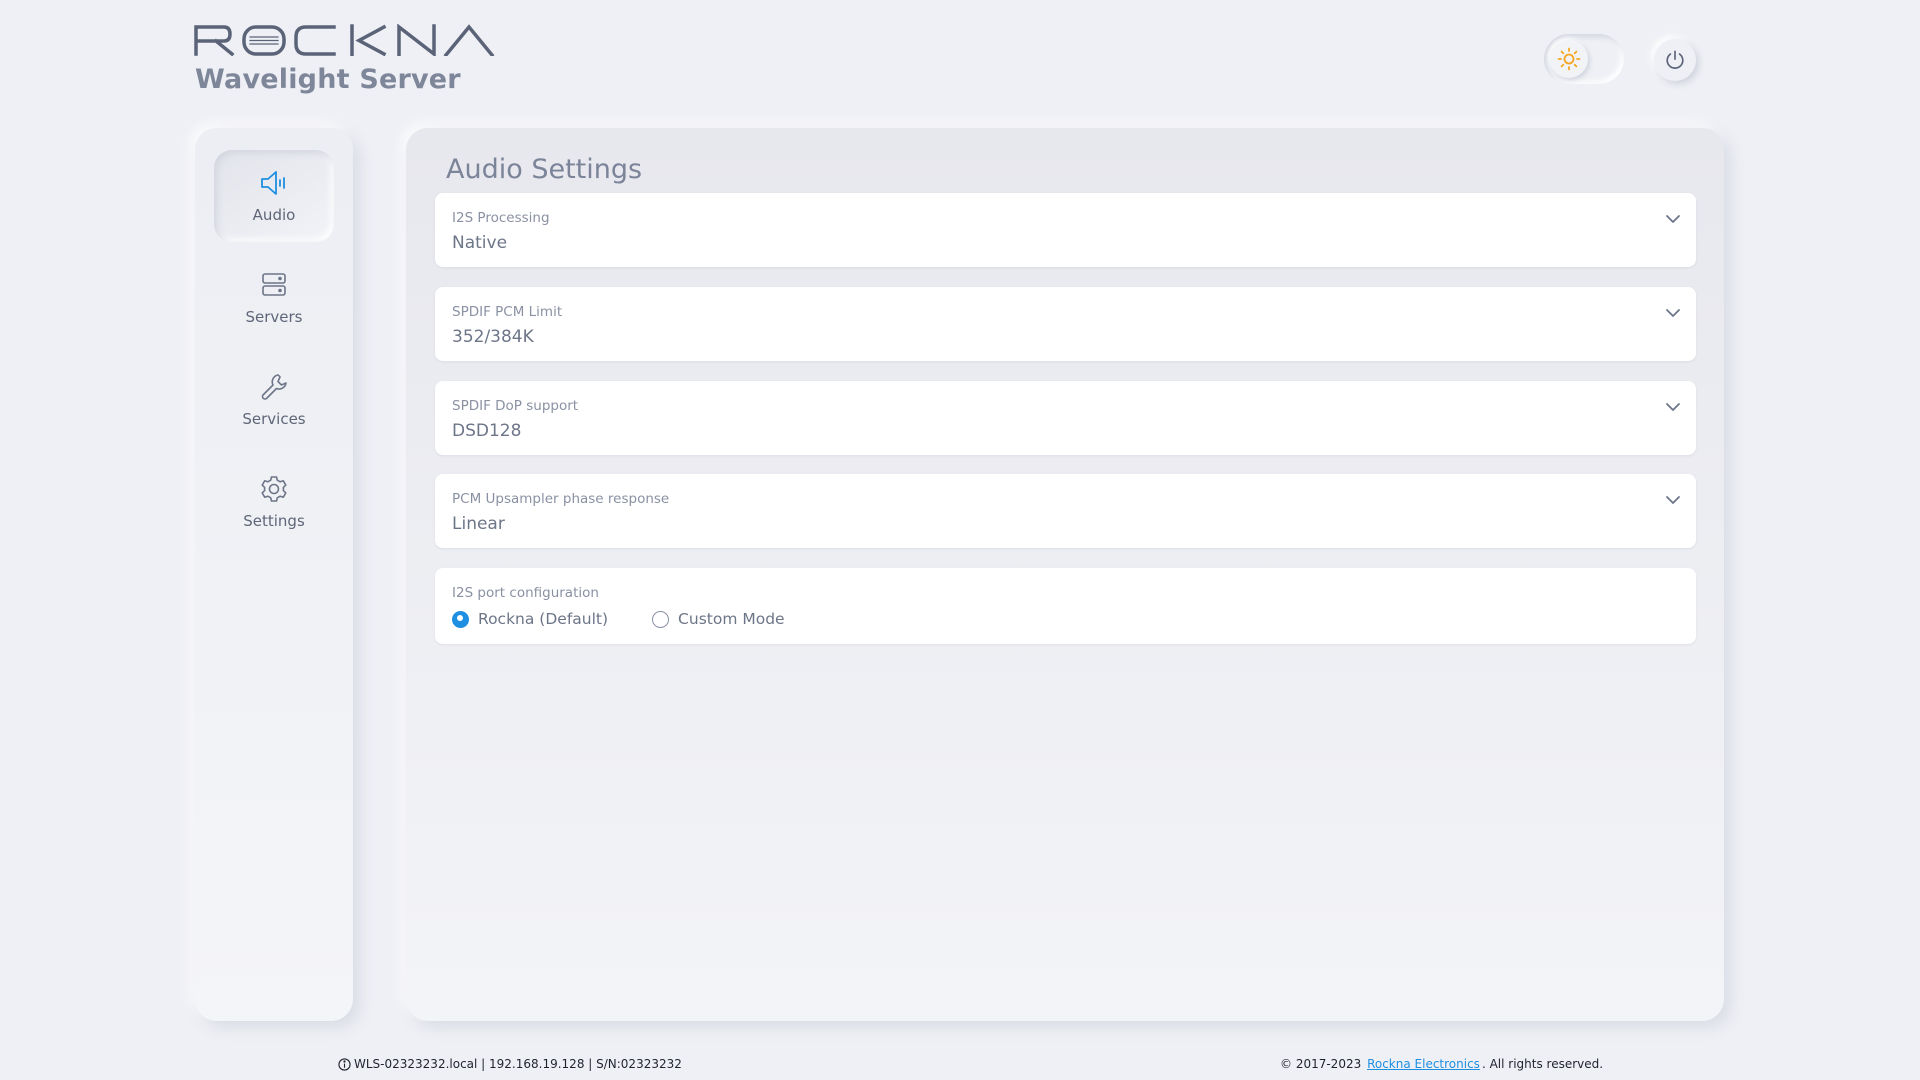 The width and height of the screenshot is (1920, 1080). Describe the element at coordinates (273, 183) in the screenshot. I see `speaker-icon` at that location.